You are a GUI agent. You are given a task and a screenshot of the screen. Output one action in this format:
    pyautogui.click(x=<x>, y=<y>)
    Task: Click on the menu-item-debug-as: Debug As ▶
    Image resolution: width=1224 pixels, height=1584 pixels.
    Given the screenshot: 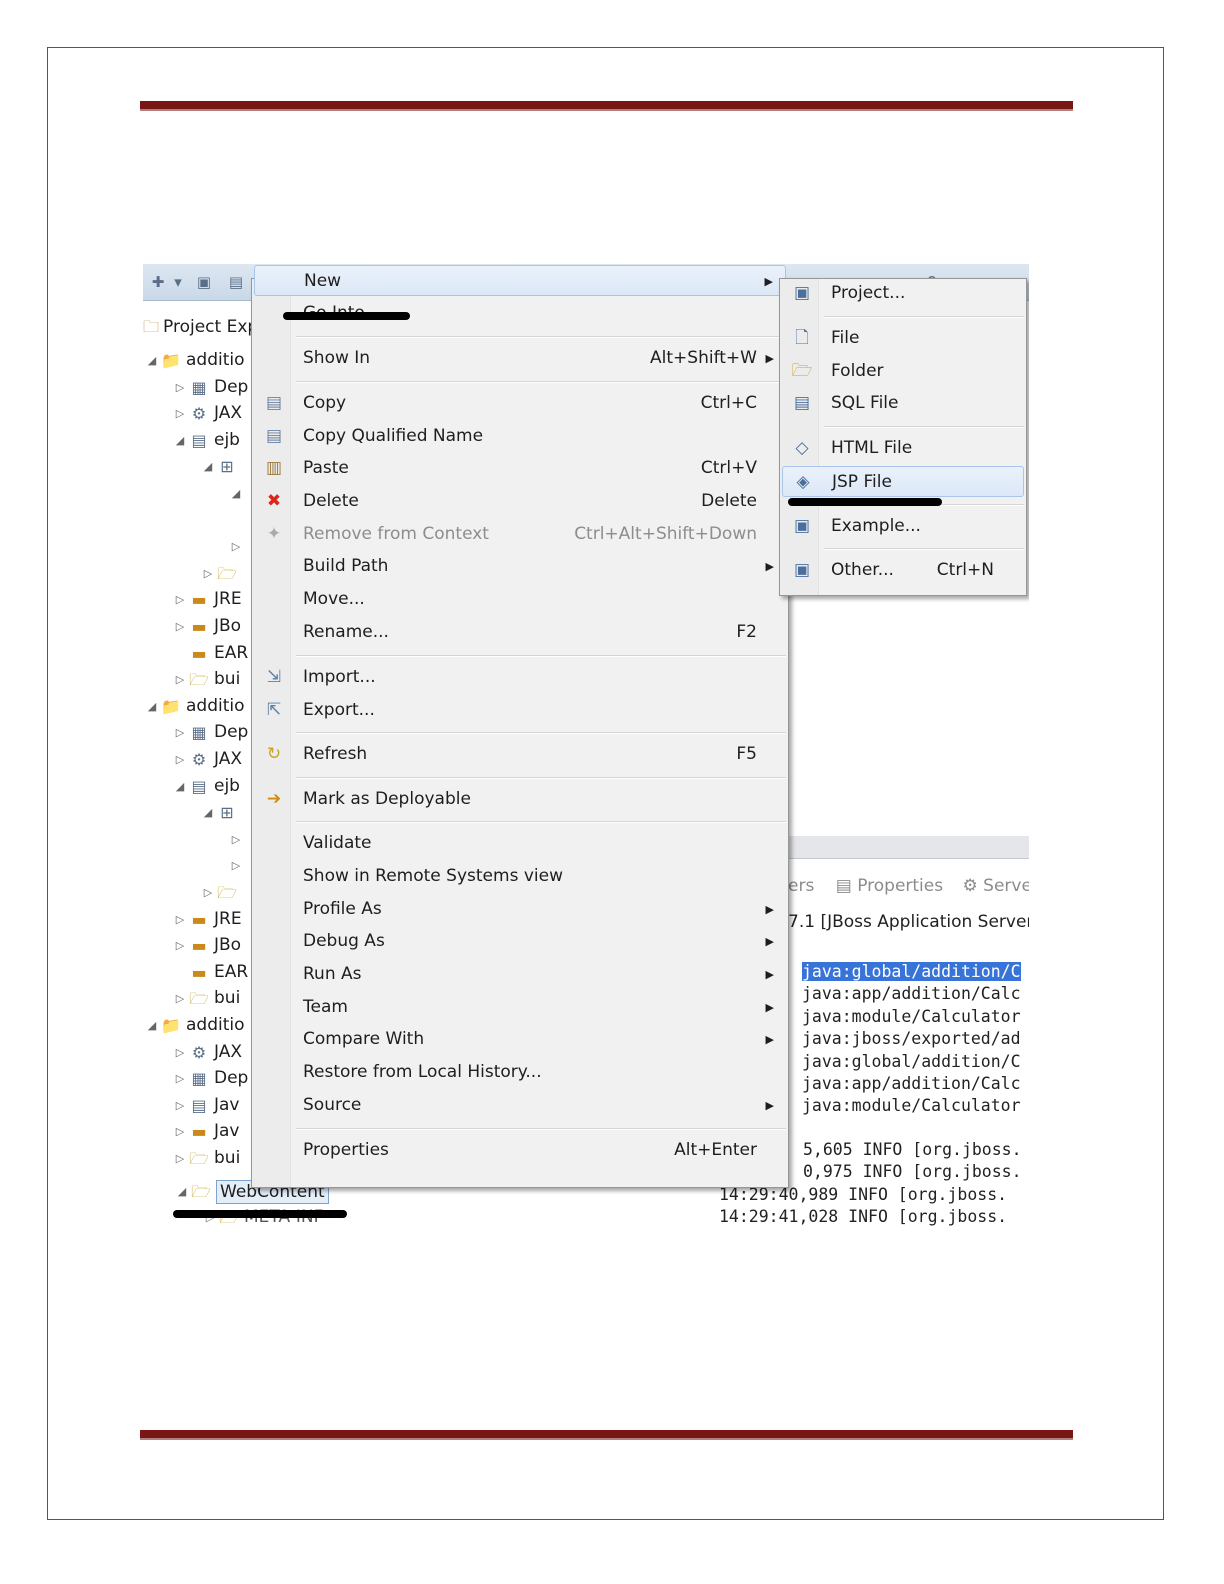 What is the action you would take?
    pyautogui.click(x=520, y=941)
    